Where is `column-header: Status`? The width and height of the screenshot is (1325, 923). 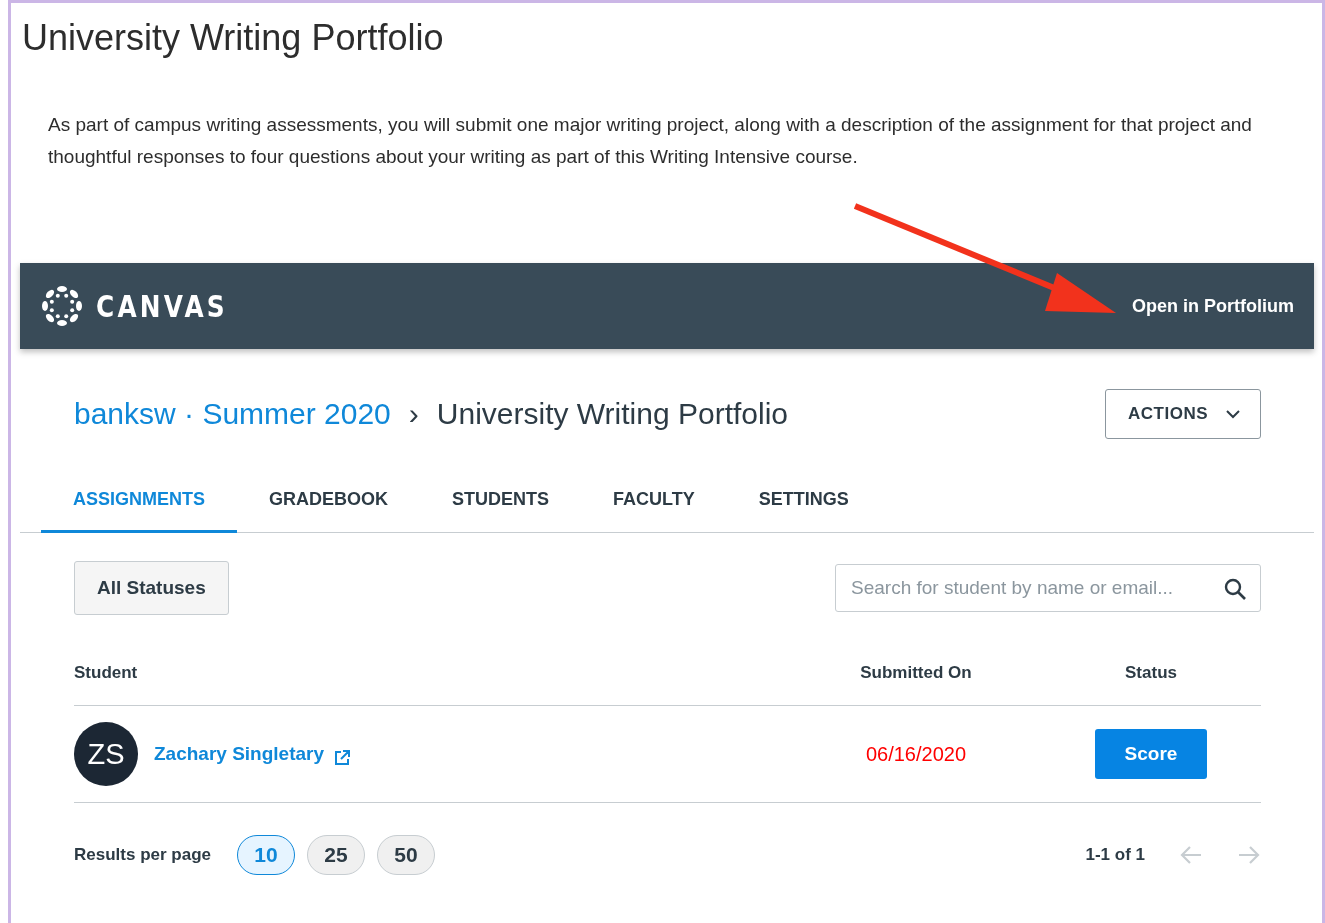 column-header: Status is located at coordinates (1151, 673).